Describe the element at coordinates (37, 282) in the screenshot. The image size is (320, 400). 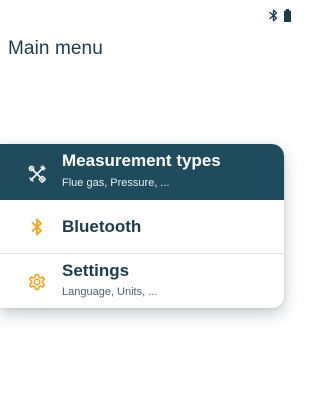
I see `gear-icon` at that location.